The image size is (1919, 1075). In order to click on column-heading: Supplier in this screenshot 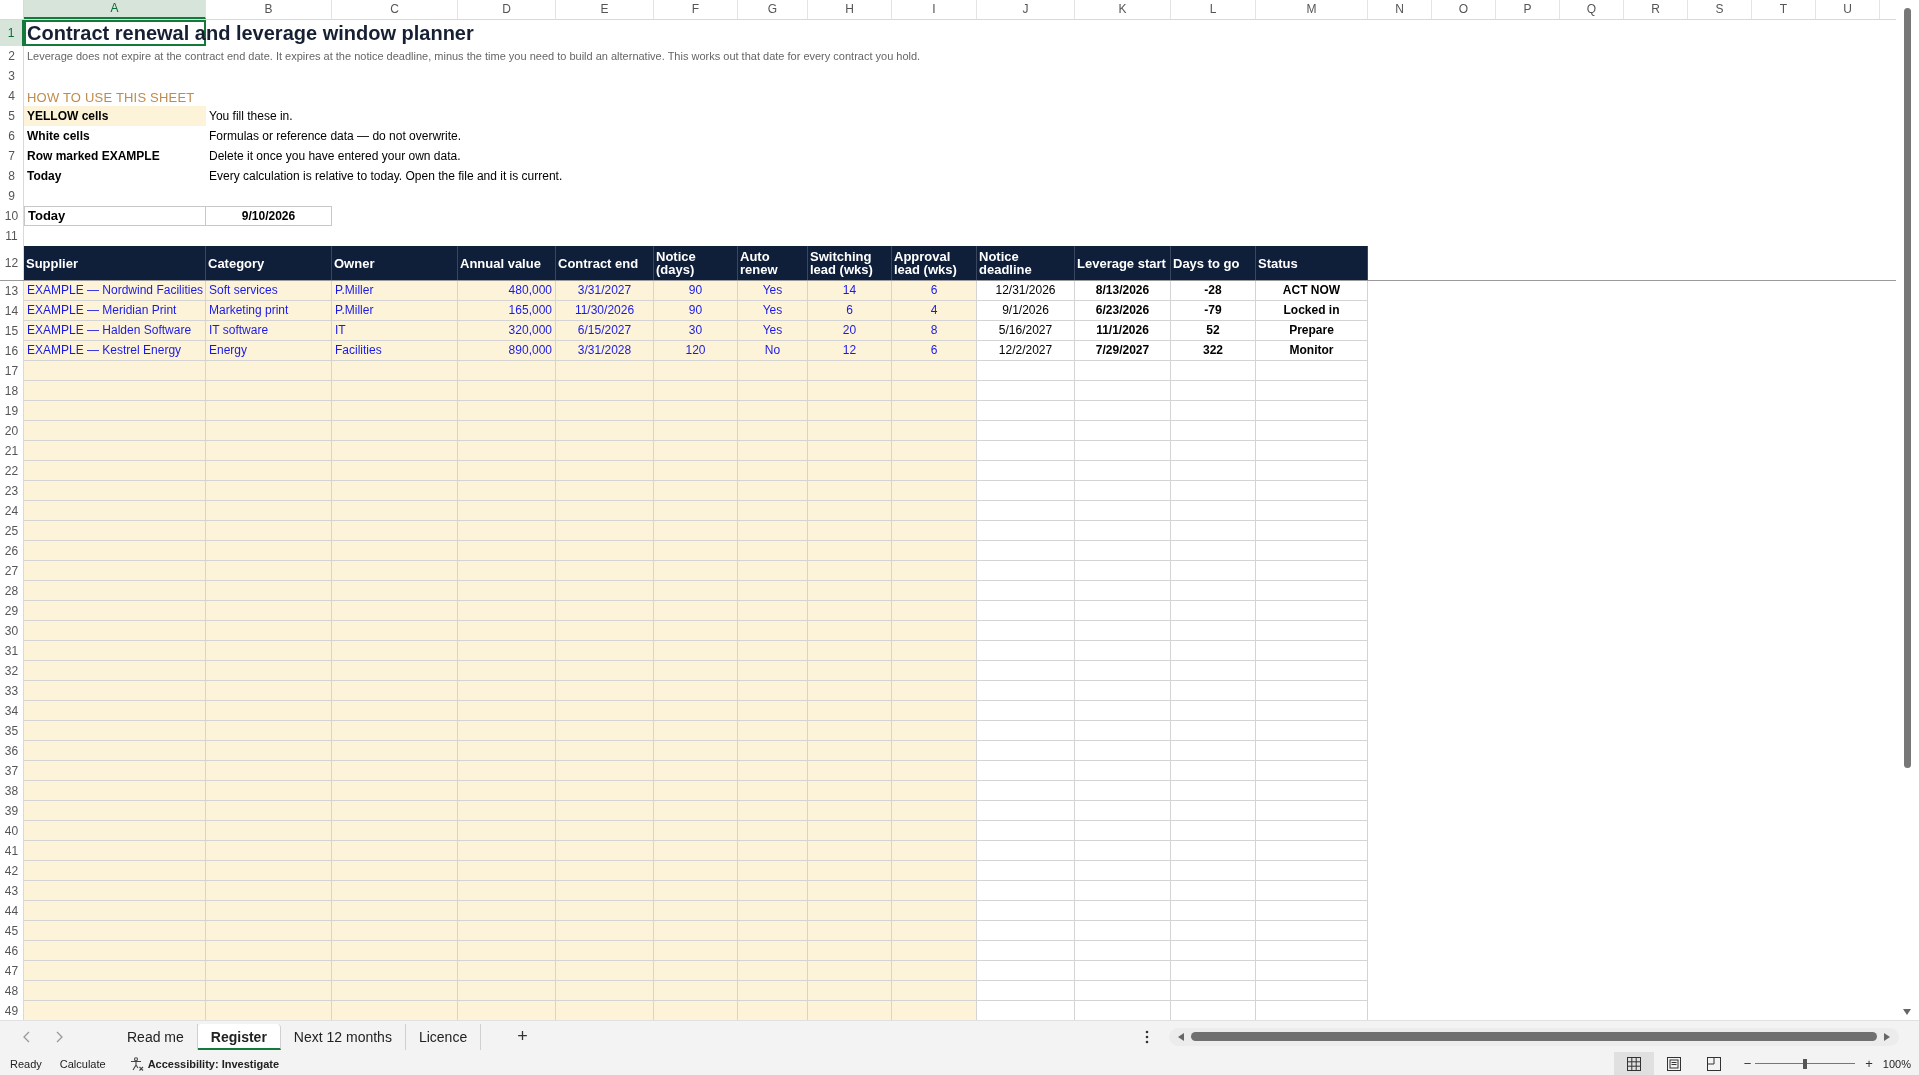, I will do `click(115, 263)`.